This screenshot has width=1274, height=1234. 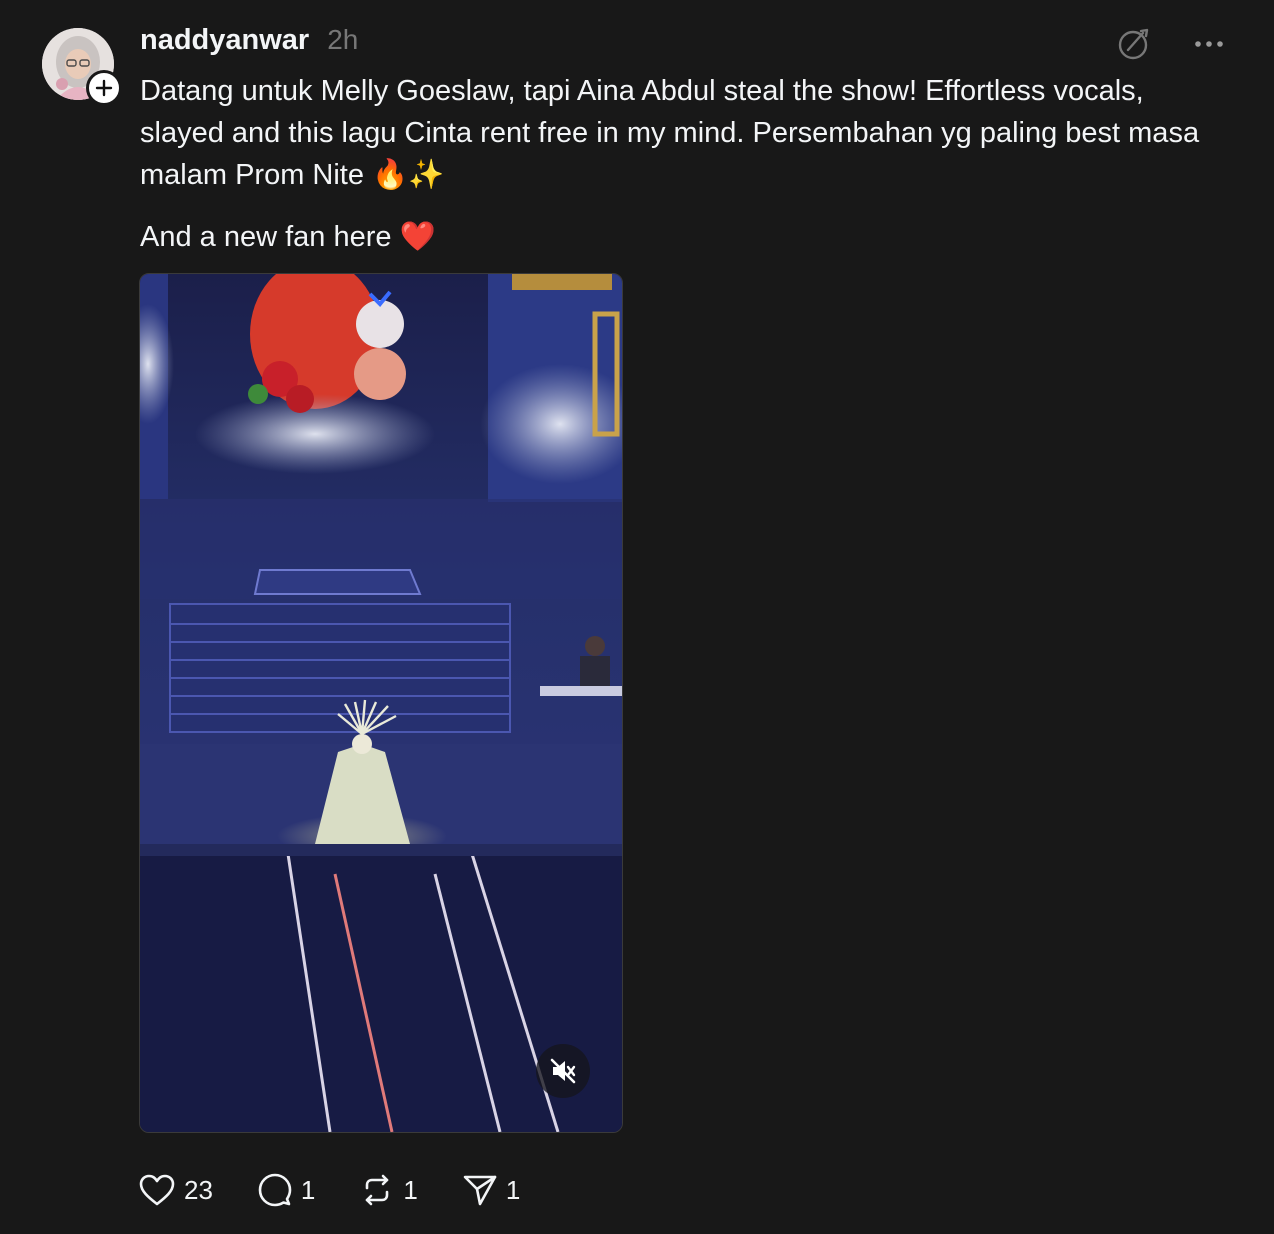 I want to click on follow-button, so click(x=104, y=88).